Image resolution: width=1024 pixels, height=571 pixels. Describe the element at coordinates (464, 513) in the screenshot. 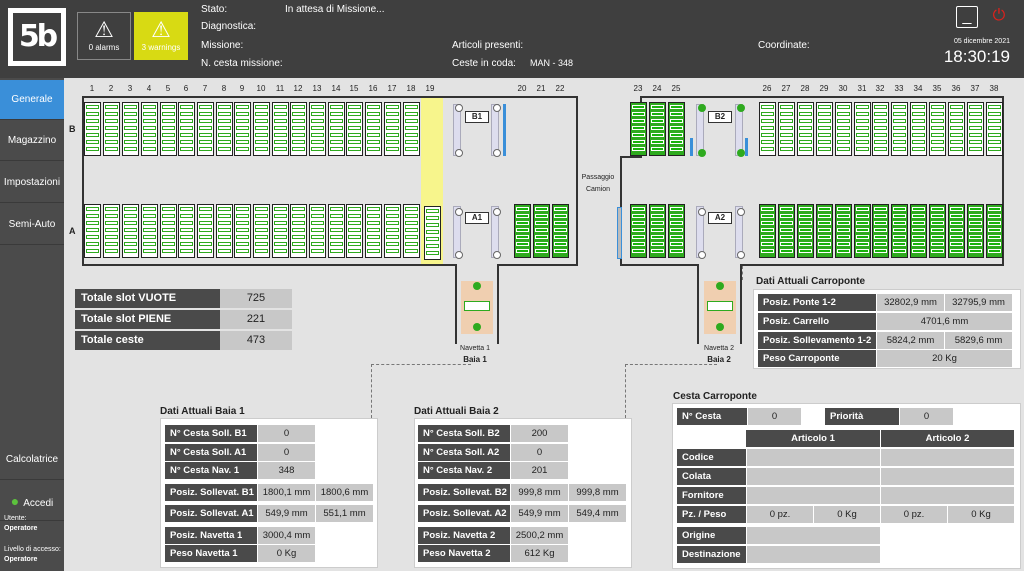

I see `data-label: Posiz. Sollevat. A2` at that location.